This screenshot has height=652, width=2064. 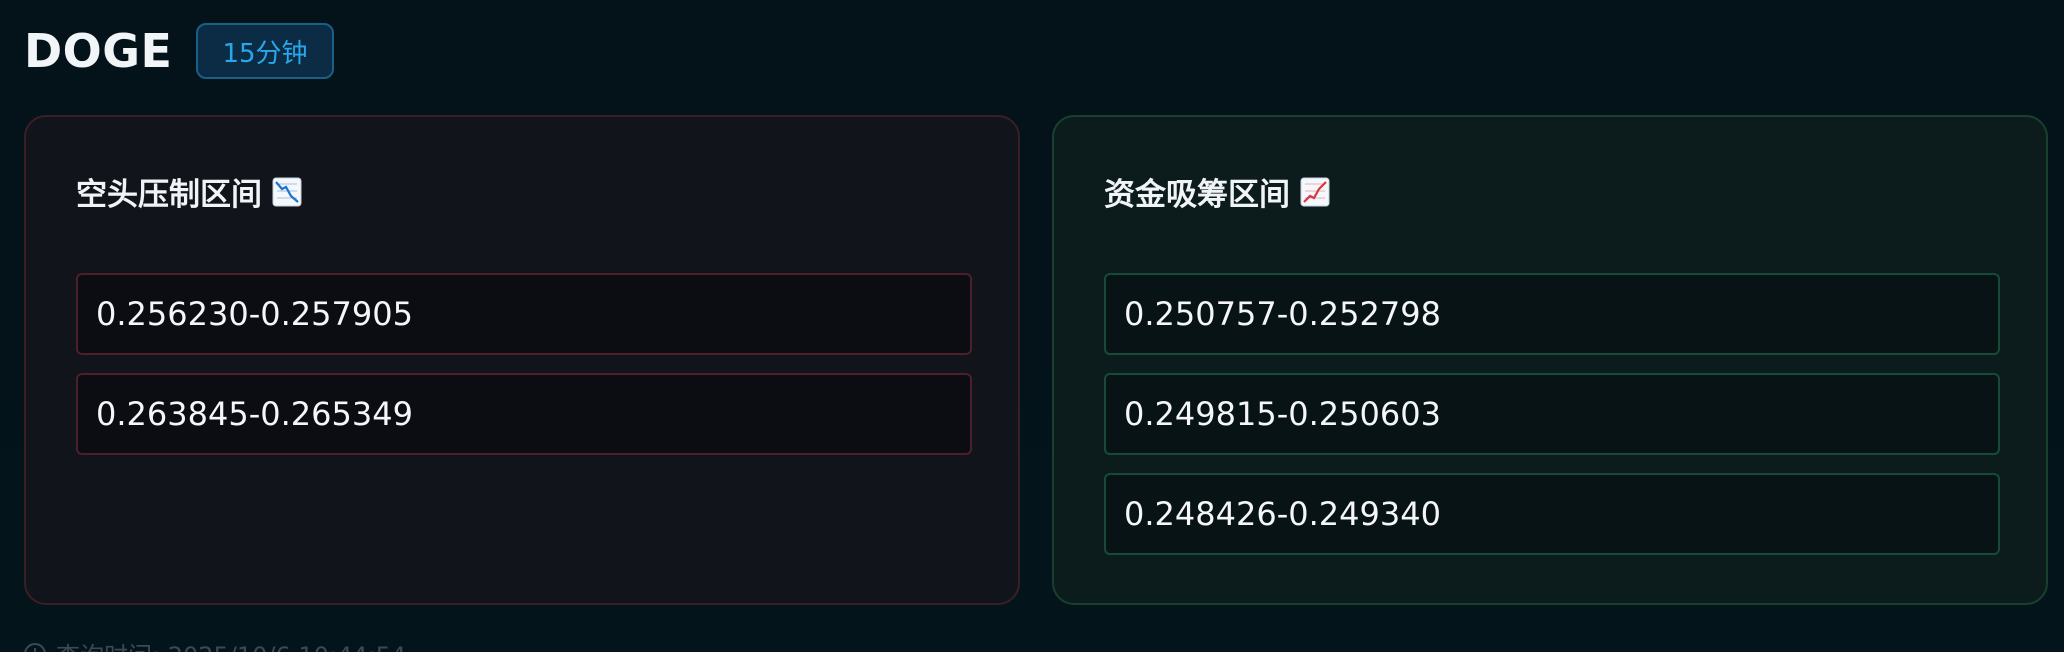 I want to click on chart-decreasing-icon, so click(x=287, y=191).